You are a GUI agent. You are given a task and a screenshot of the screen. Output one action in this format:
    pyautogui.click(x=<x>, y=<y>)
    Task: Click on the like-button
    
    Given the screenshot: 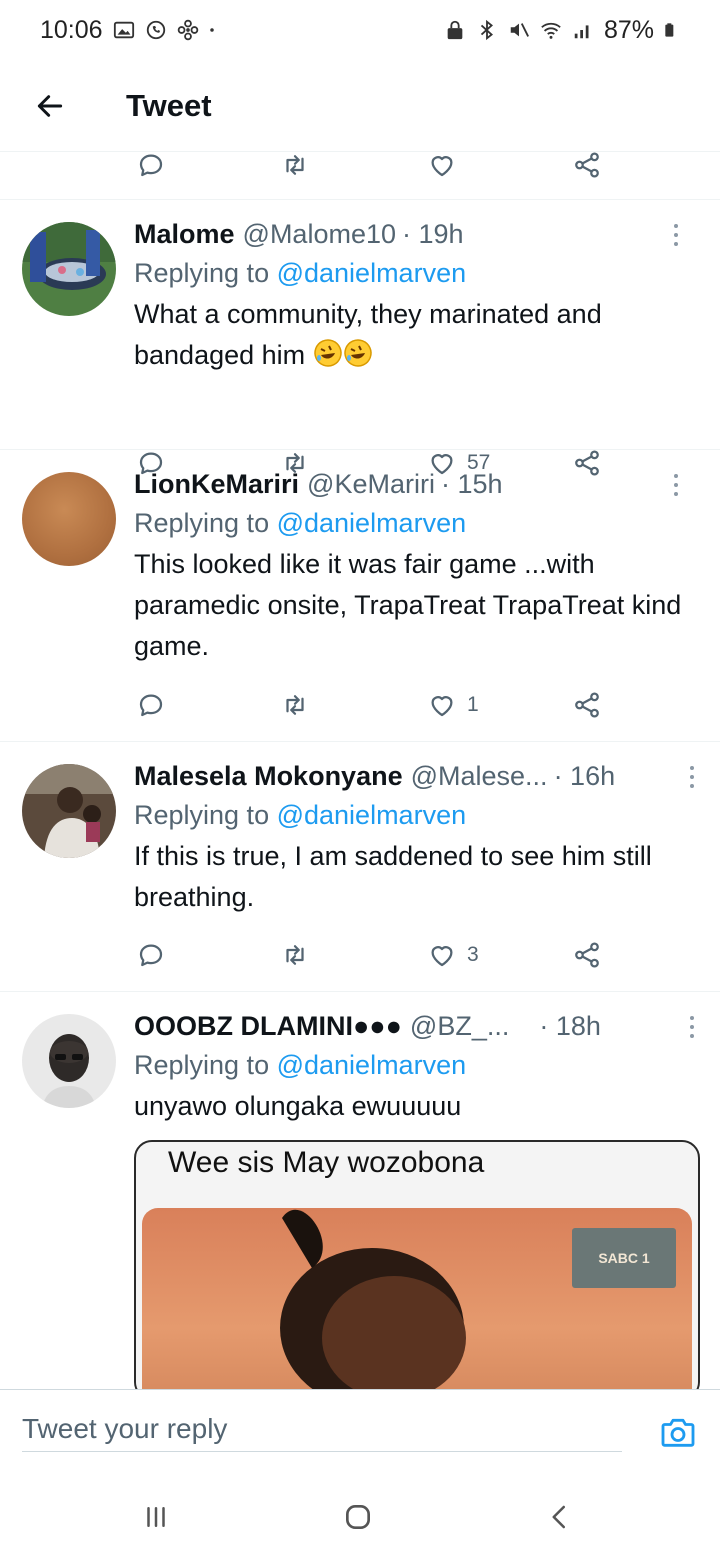 What is the action you would take?
    pyautogui.click(x=442, y=166)
    